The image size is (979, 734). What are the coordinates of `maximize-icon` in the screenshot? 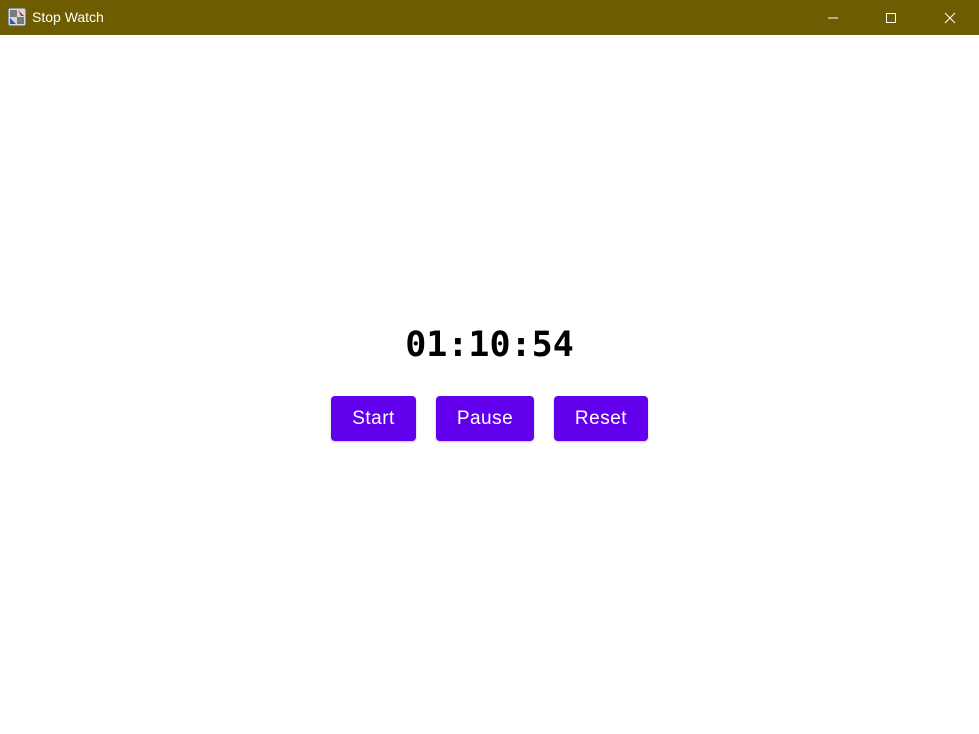 It's located at (891, 18).